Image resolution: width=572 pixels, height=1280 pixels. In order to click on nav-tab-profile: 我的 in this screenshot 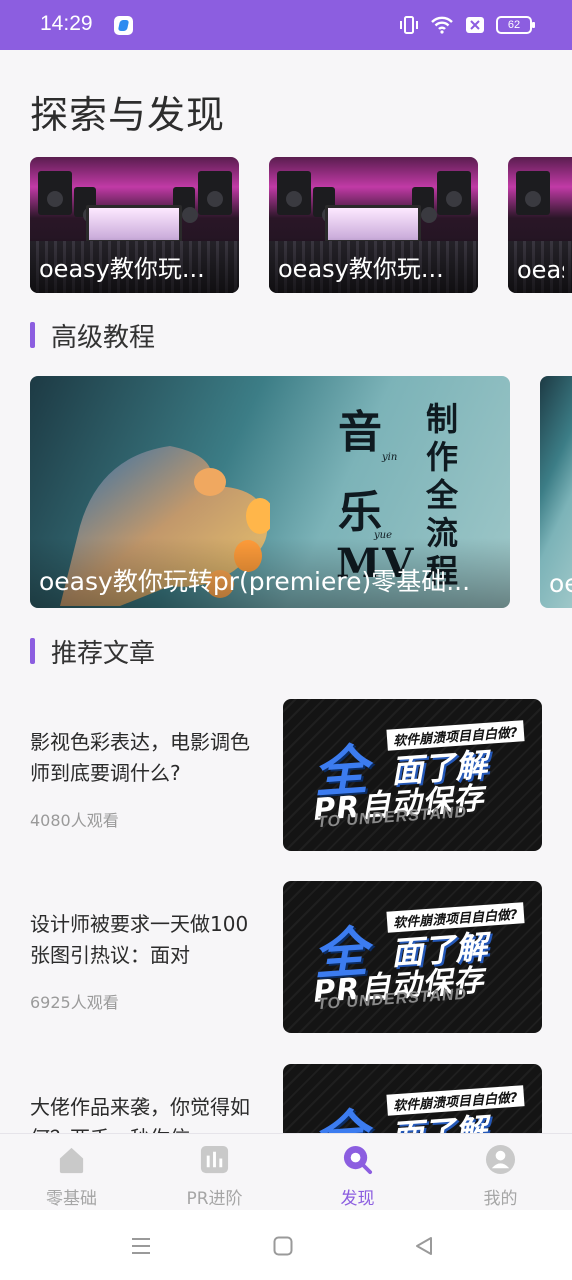, I will do `click(500, 1172)`.